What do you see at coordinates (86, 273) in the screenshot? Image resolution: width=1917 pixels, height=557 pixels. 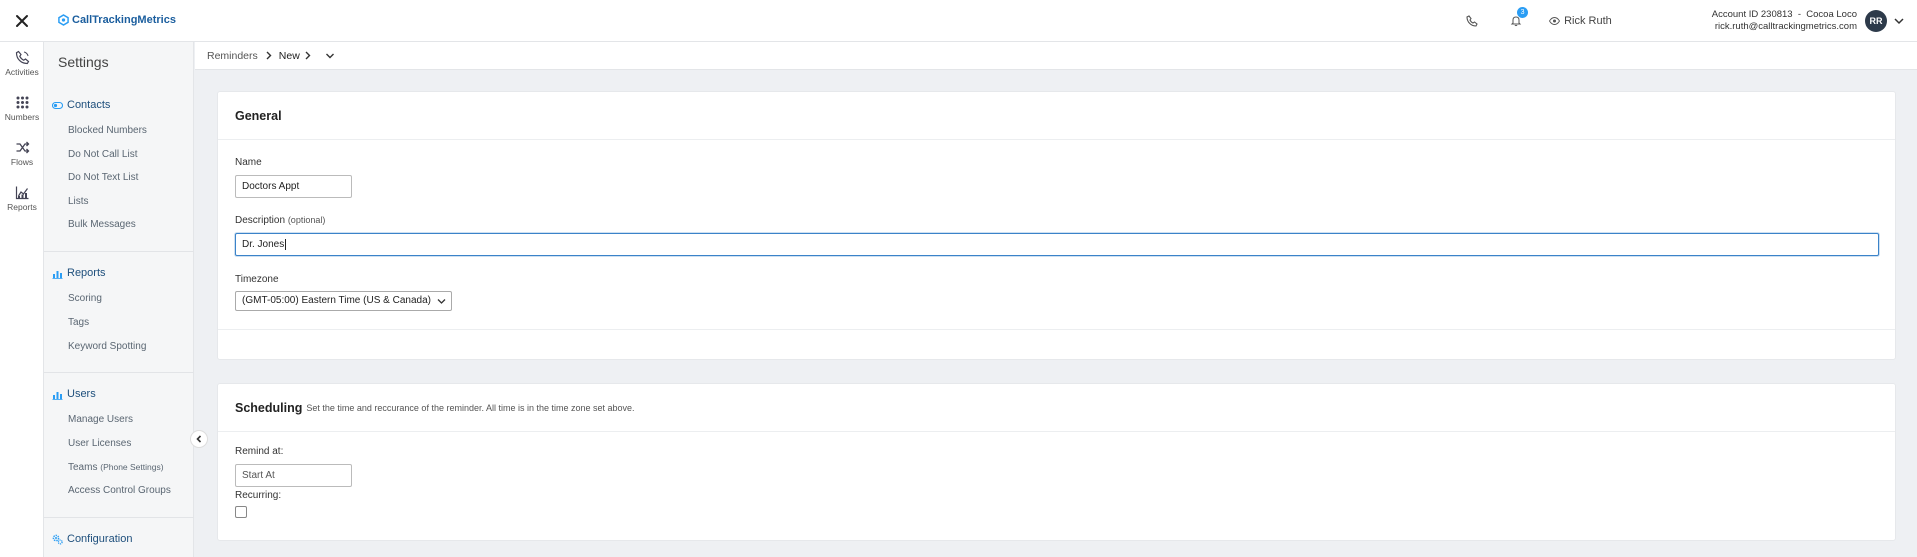 I see `section-heading: Reports` at bounding box center [86, 273].